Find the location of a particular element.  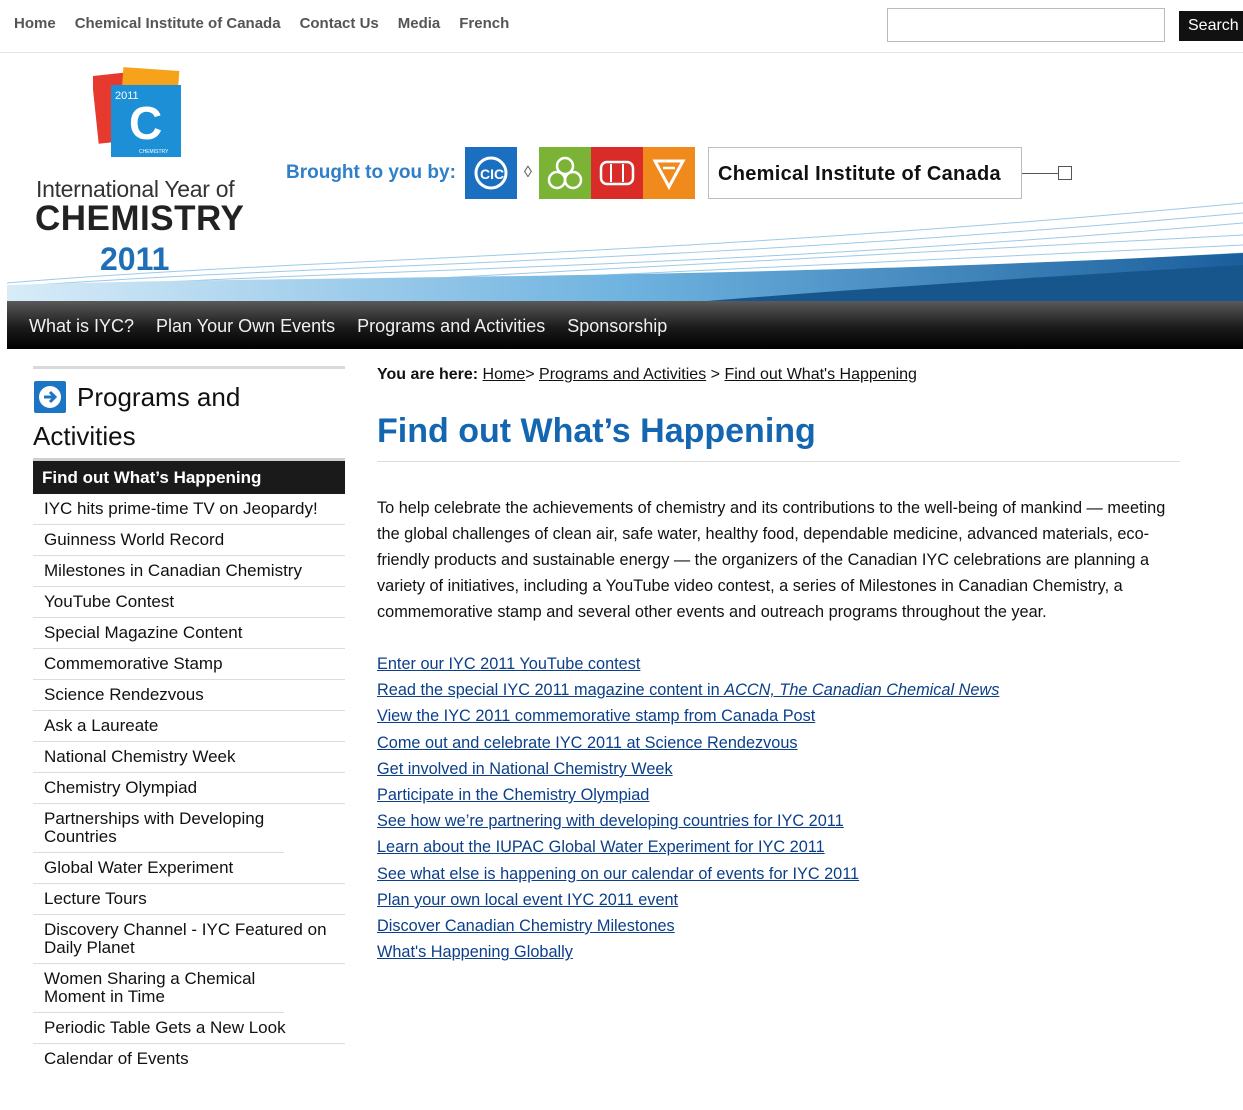

sidebar-item: Calendar of Events is located at coordinates (189, 1059).